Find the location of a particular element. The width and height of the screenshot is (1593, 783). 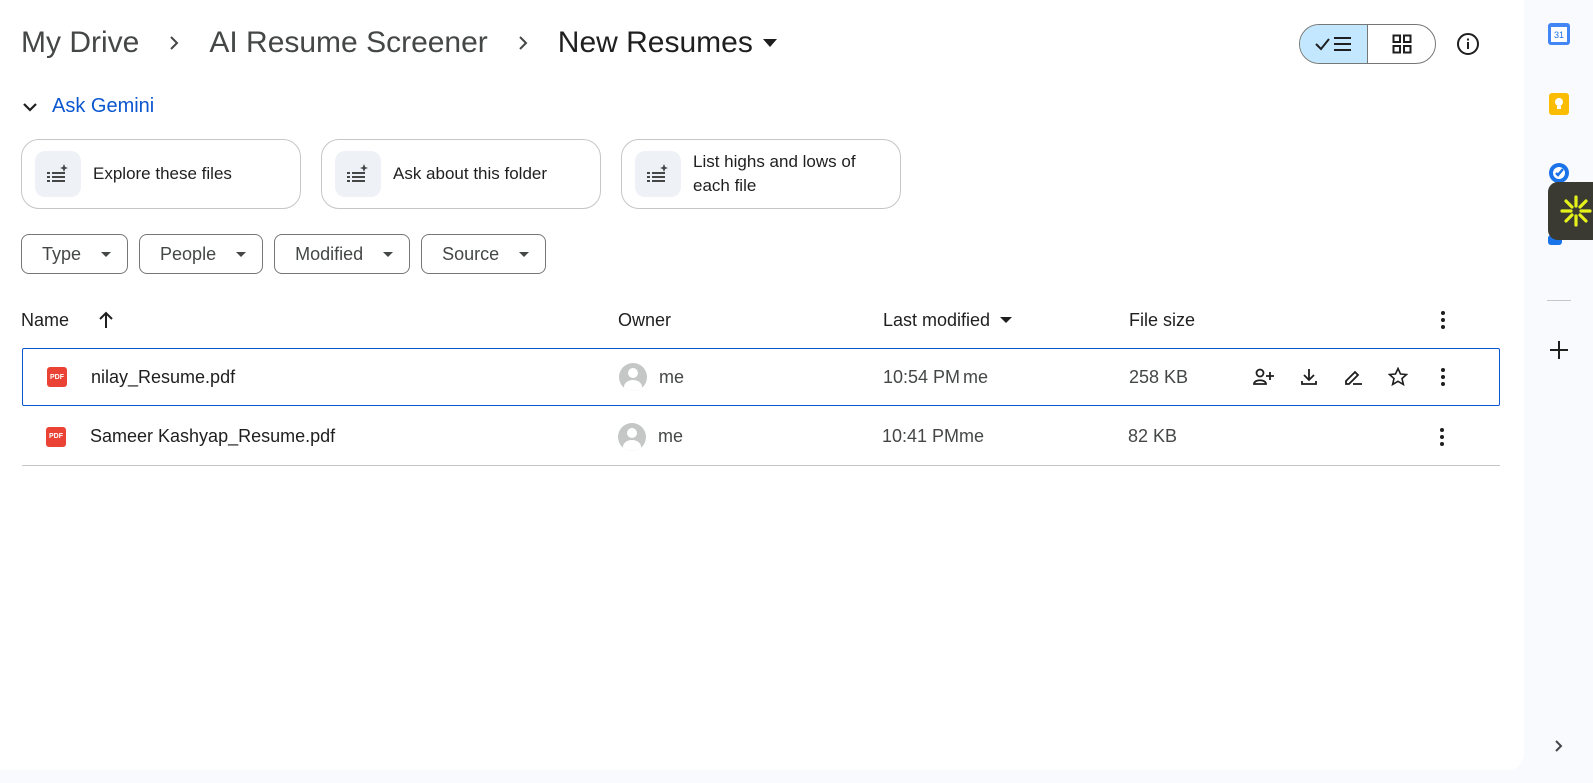

chip-explore-files: Explore these files is located at coordinates (161, 174).